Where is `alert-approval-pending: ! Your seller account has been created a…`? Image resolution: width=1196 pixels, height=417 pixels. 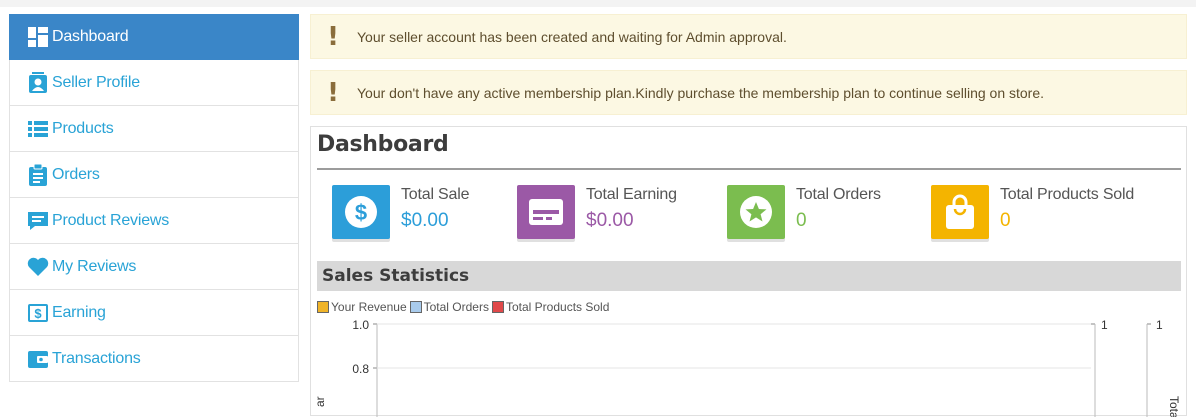
alert-approval-pending: ! Your seller account has been created a… is located at coordinates (748, 36).